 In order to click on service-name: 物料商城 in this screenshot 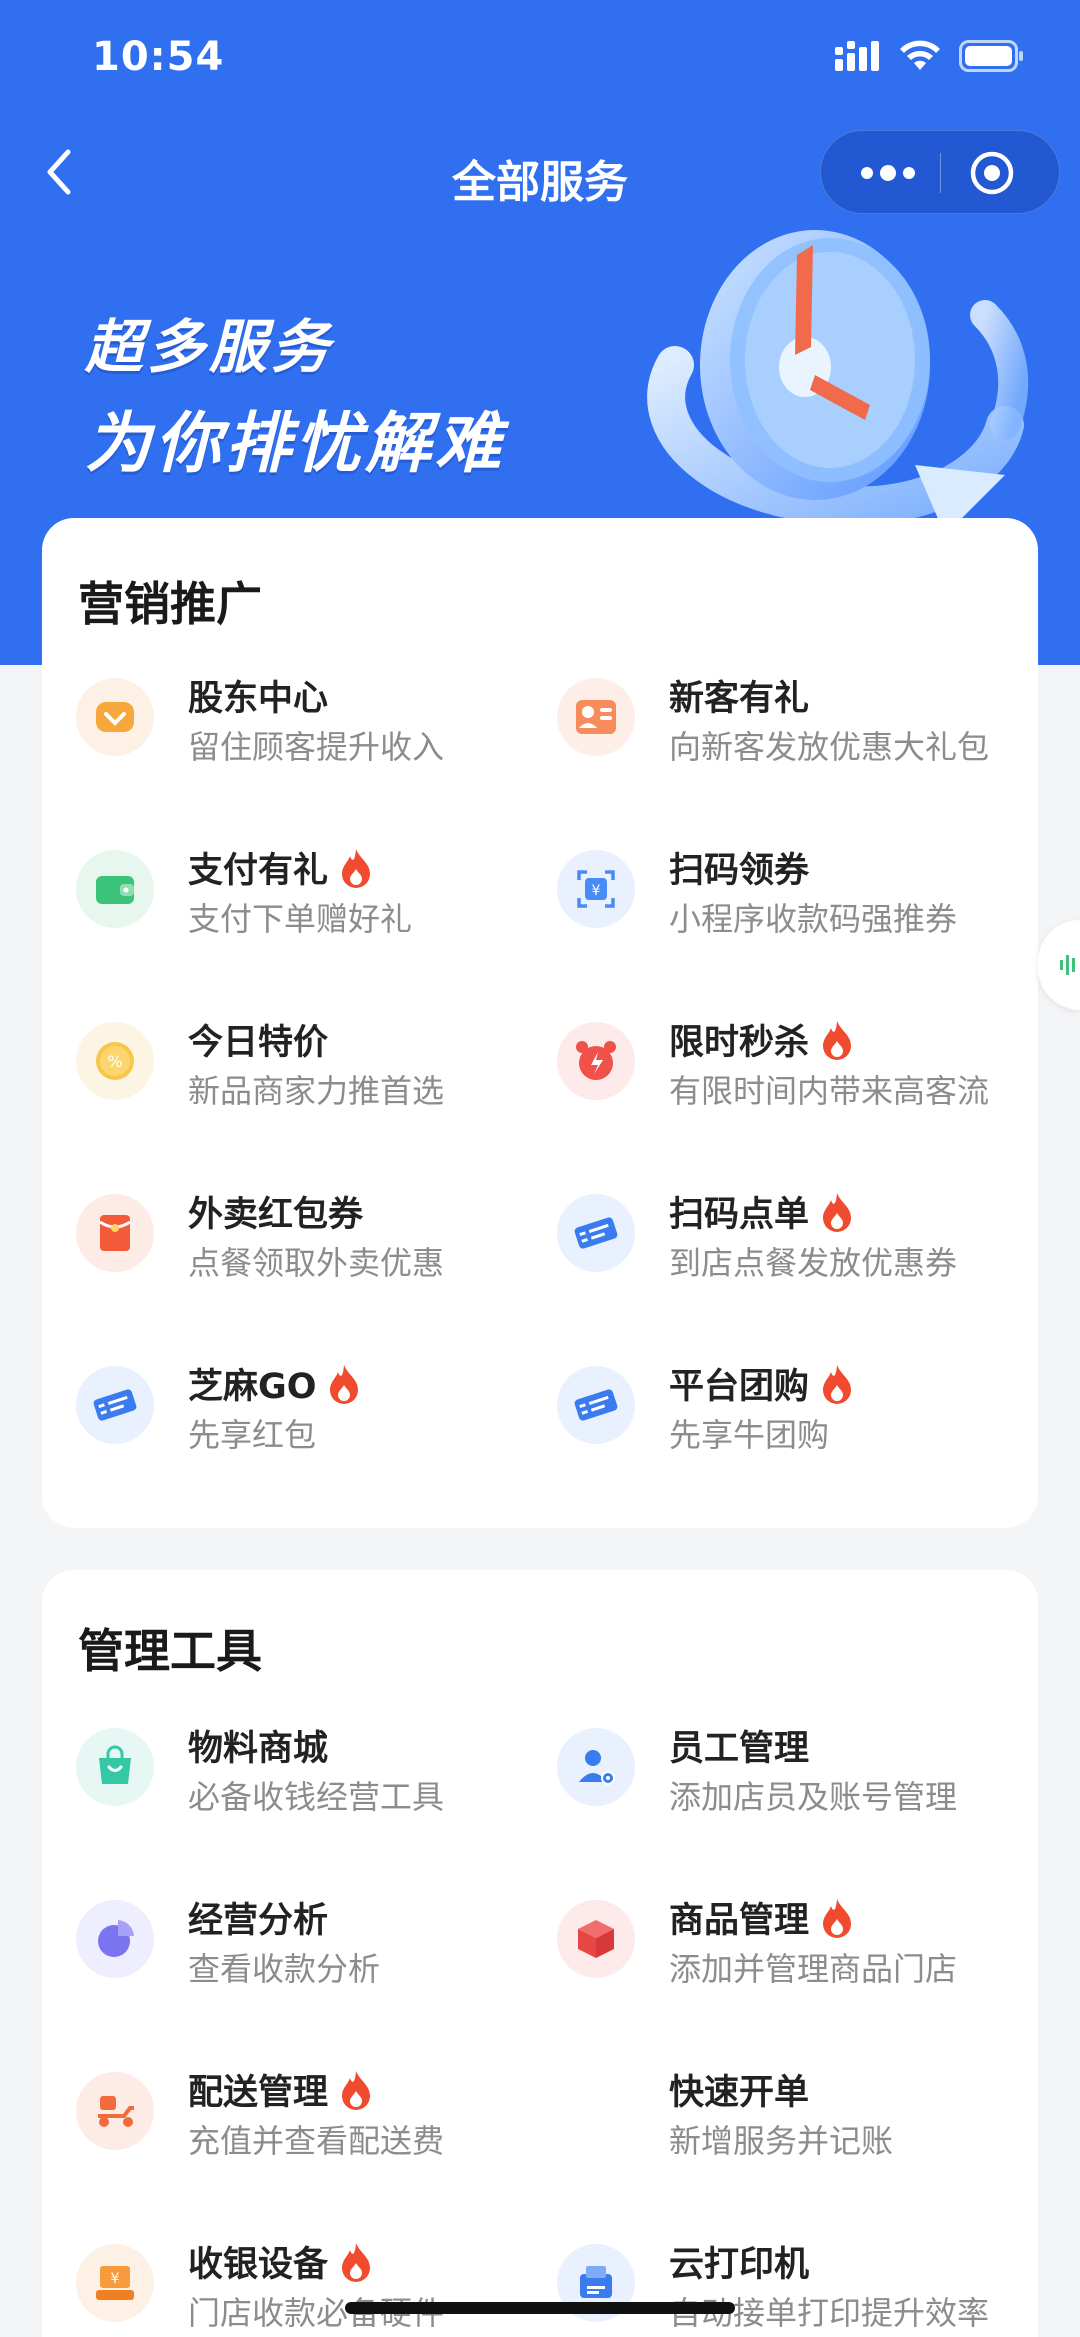, I will do `click(258, 1749)`.